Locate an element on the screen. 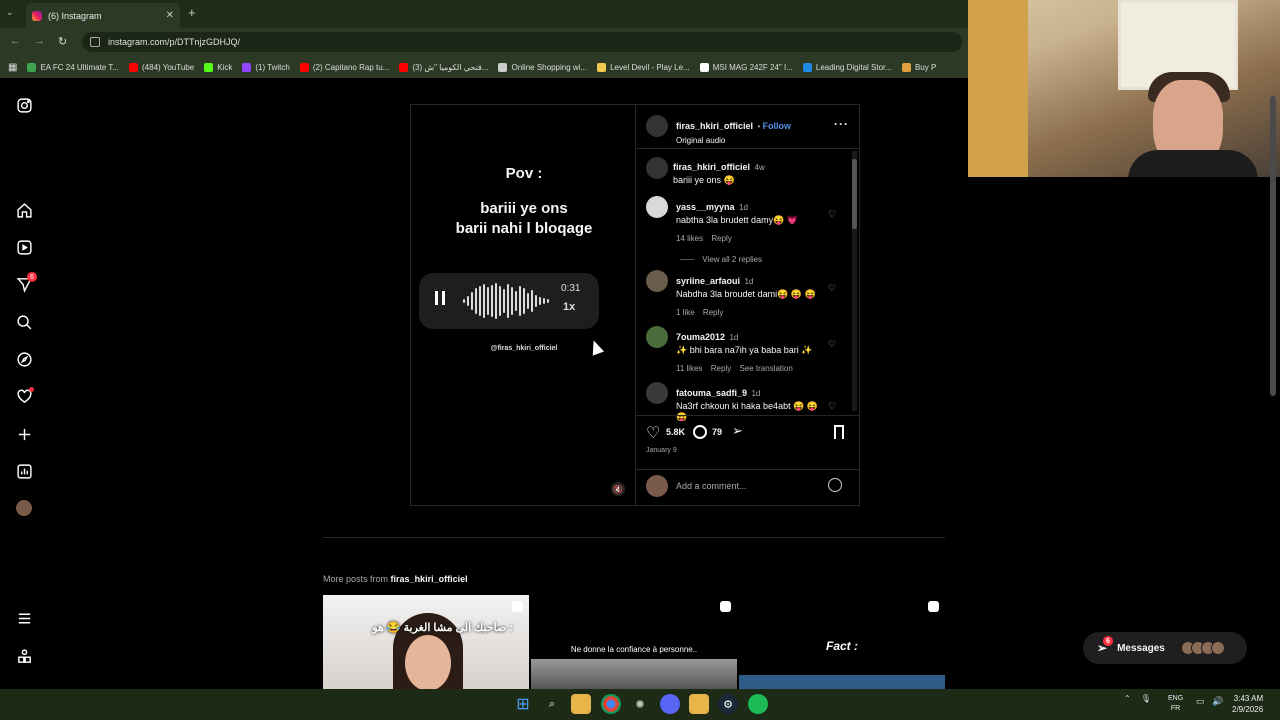 The width and height of the screenshot is (1280, 720). apps-grid-icon: ▦ is located at coordinates (12, 67).